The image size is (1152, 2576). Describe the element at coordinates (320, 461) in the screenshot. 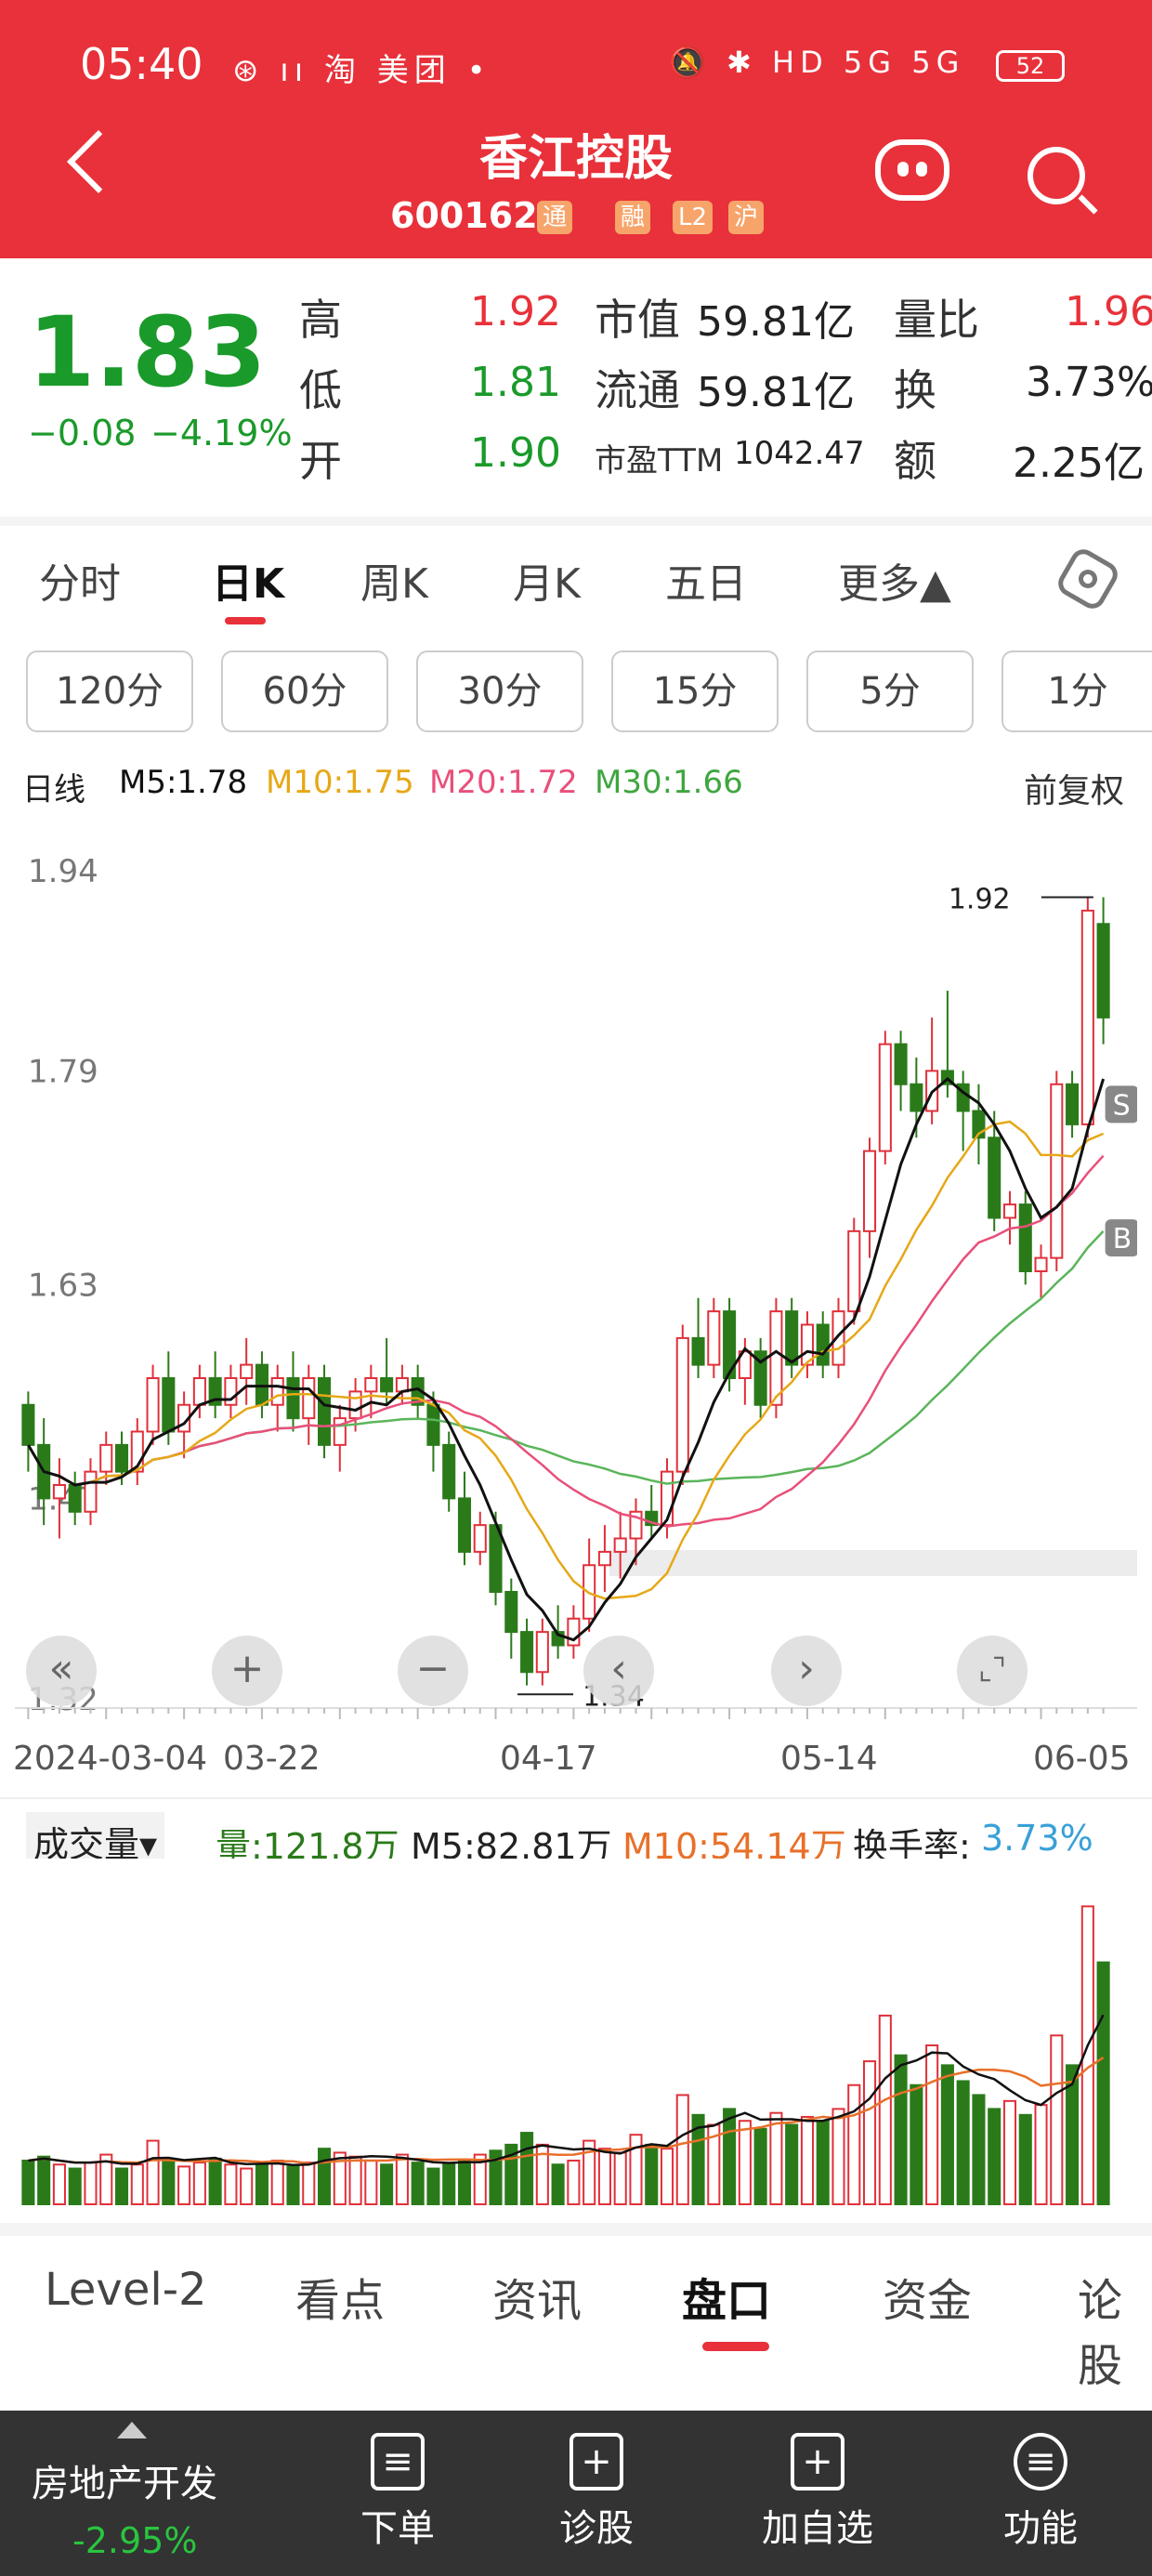

I see `label-open: 开` at that location.